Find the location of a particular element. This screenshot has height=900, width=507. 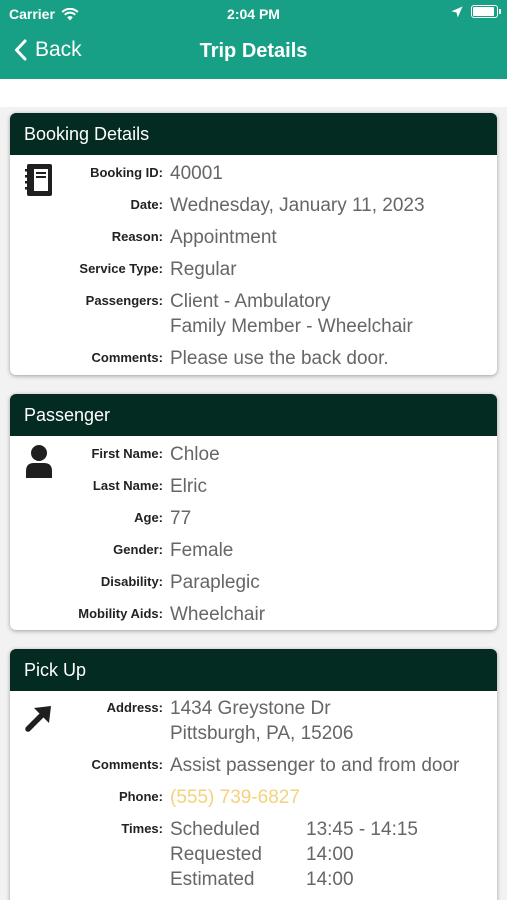

date-value: Wednesday, January 11, 2023 is located at coordinates (297, 205).